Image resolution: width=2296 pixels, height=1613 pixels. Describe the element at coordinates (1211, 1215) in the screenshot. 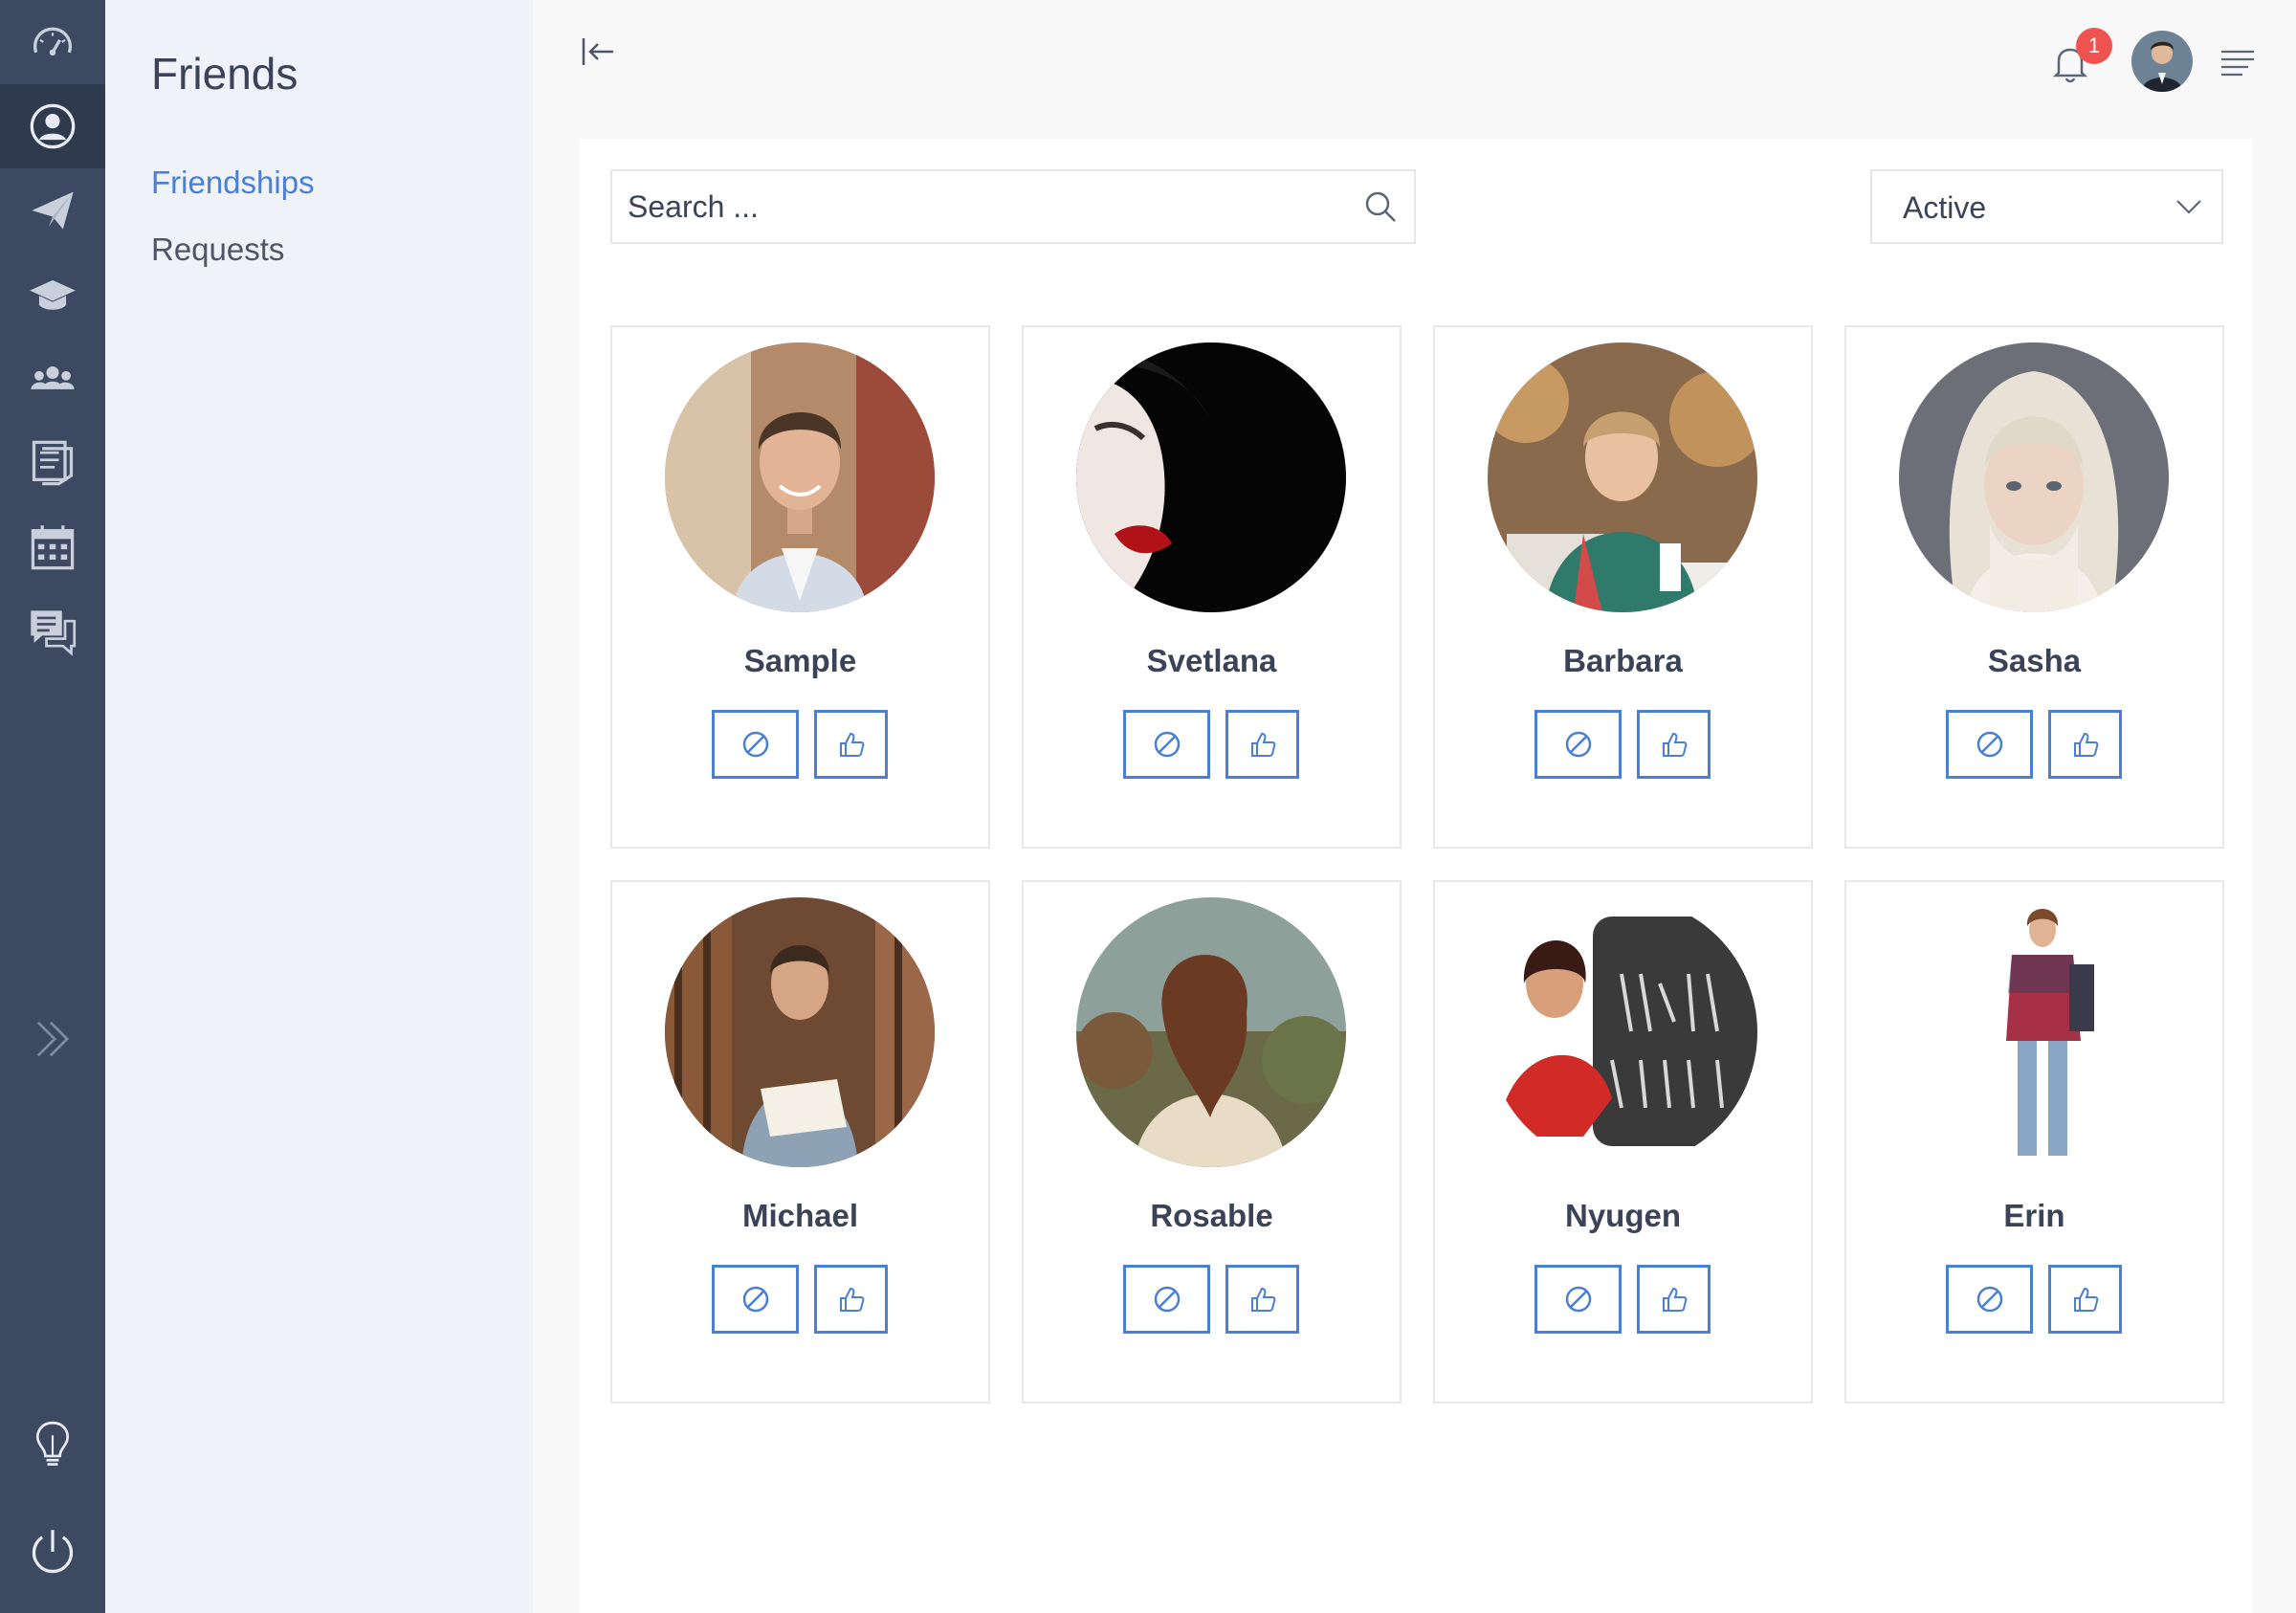

I see `friend-name: Rosable` at that location.